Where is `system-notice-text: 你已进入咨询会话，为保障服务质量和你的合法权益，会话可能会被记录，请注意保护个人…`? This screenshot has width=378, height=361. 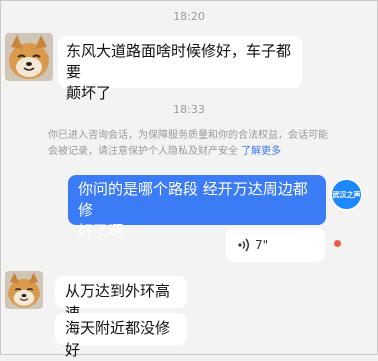
system-notice-text: 你已进入咨询会话，为保障服务质量和你的合法权益，会话可能会被记录，请注意保护个人… is located at coordinates (188, 143).